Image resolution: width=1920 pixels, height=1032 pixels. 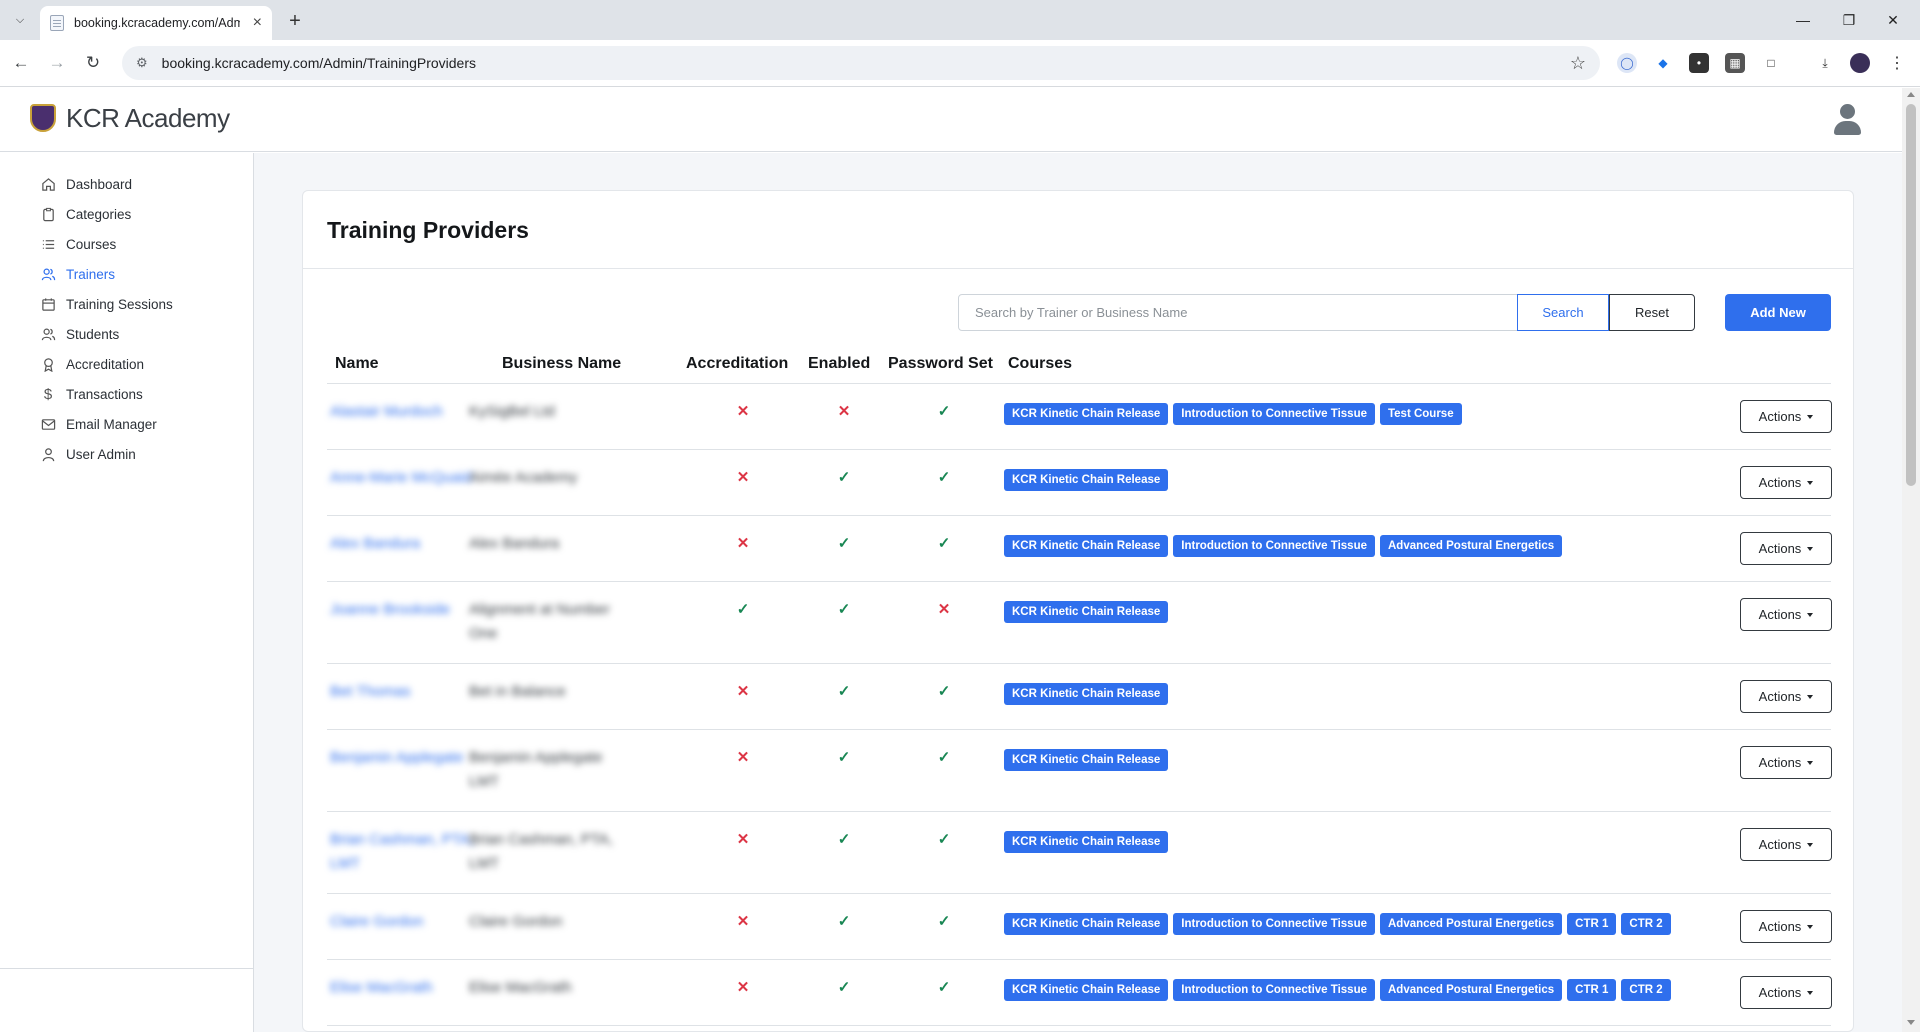 I want to click on sidebar-item-dashboard: Dashboard, so click(x=86, y=184).